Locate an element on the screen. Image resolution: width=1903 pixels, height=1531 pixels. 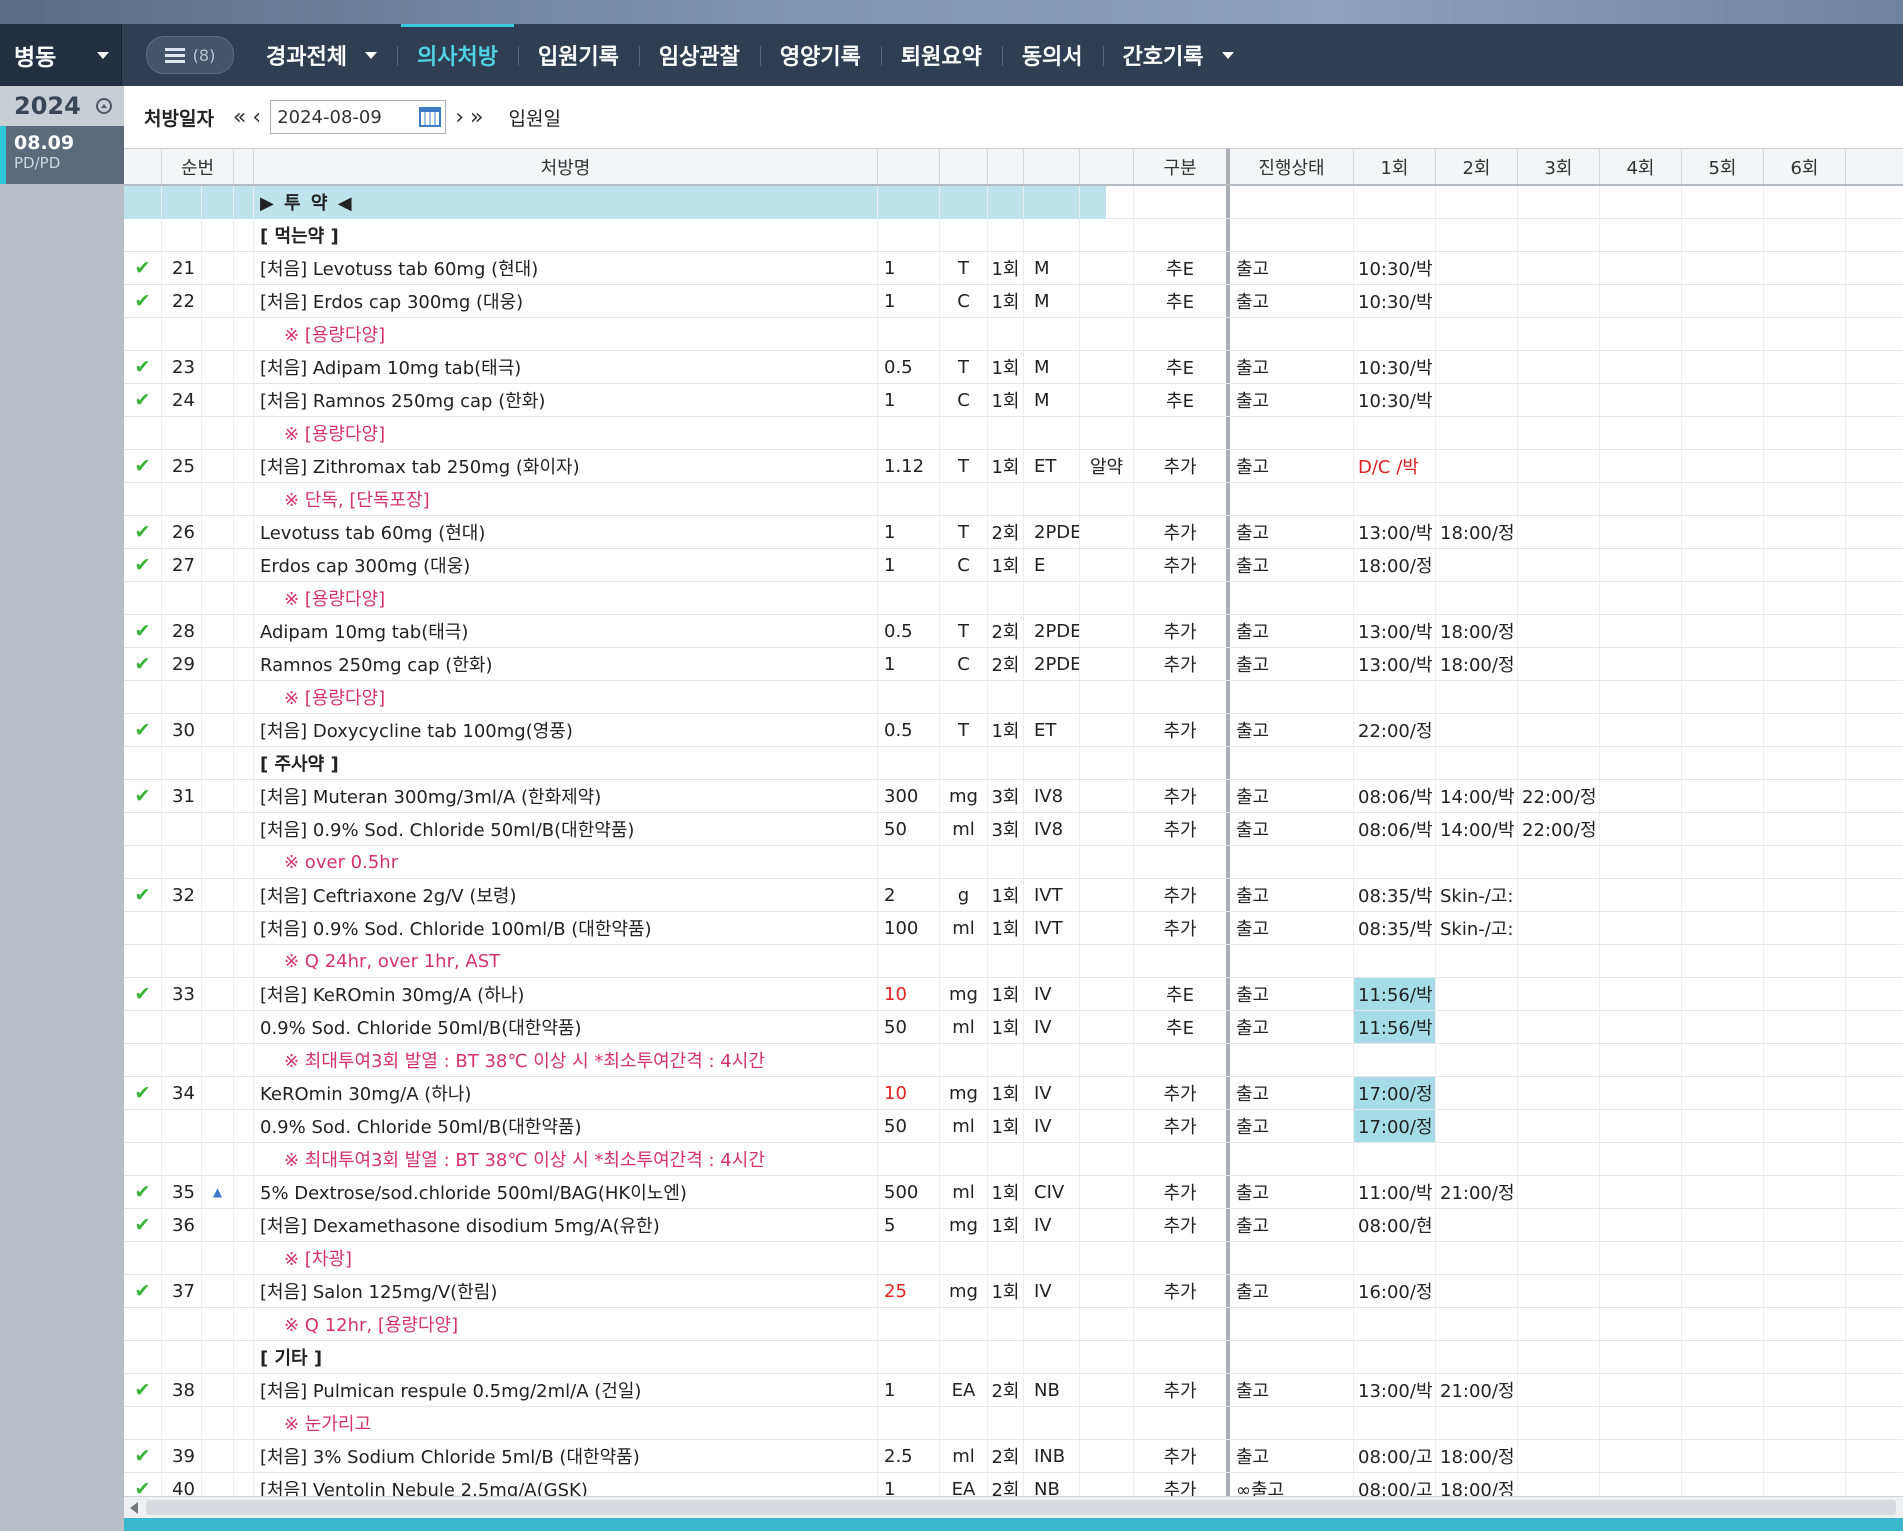
tab-3: 임상관찰 is located at coordinates (699, 55).